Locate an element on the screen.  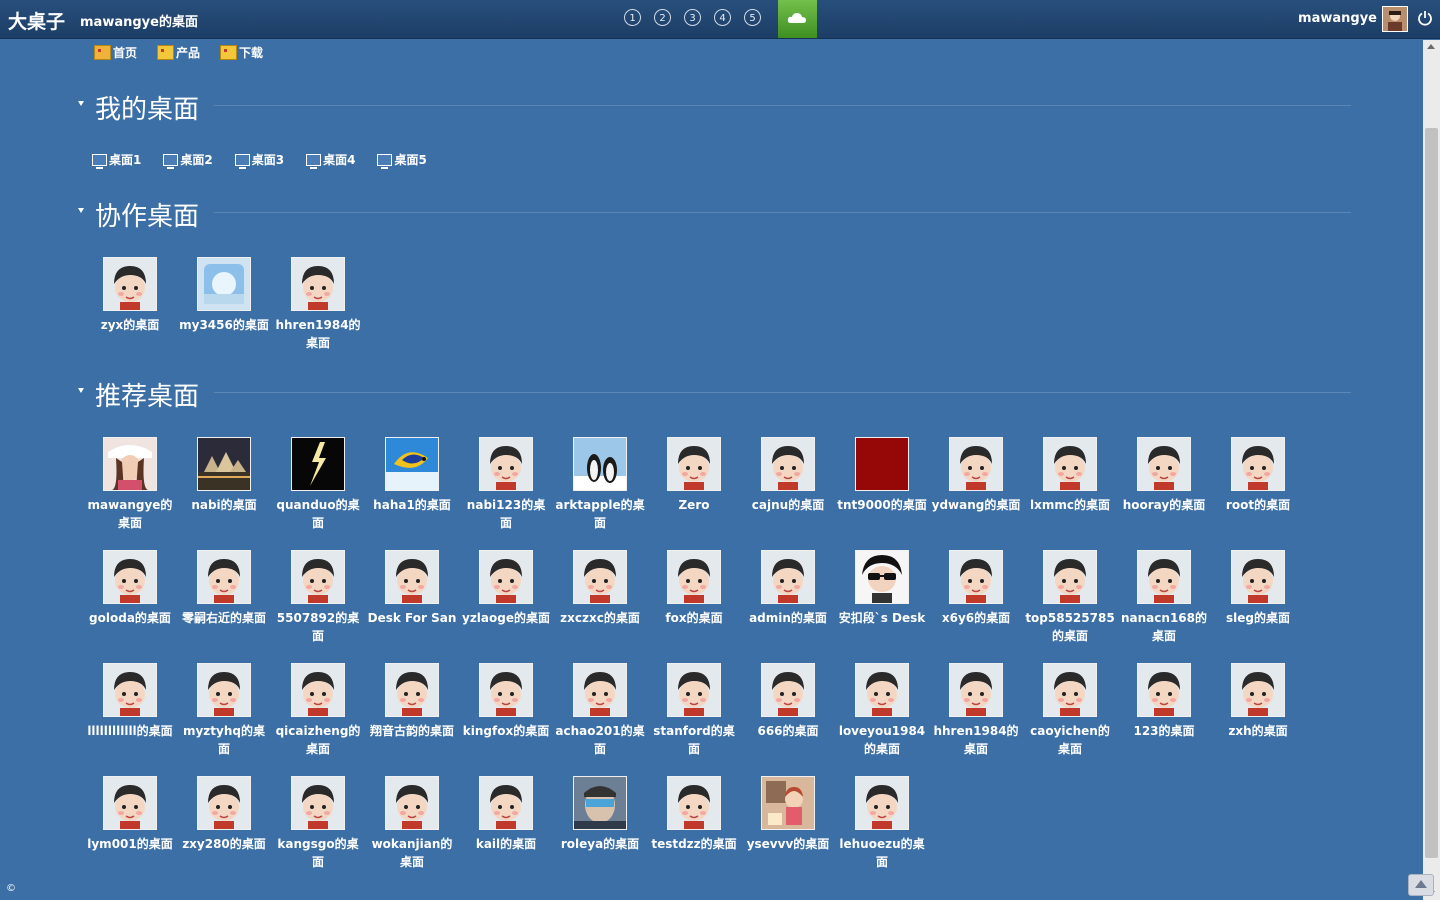
desk-tile: sleg的桌面 is located at coordinates (1258, 588).